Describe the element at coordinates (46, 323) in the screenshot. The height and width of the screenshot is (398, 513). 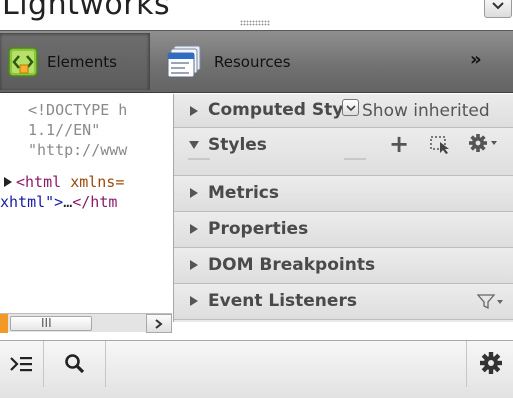
I see `scrollbar-grip: III` at that location.